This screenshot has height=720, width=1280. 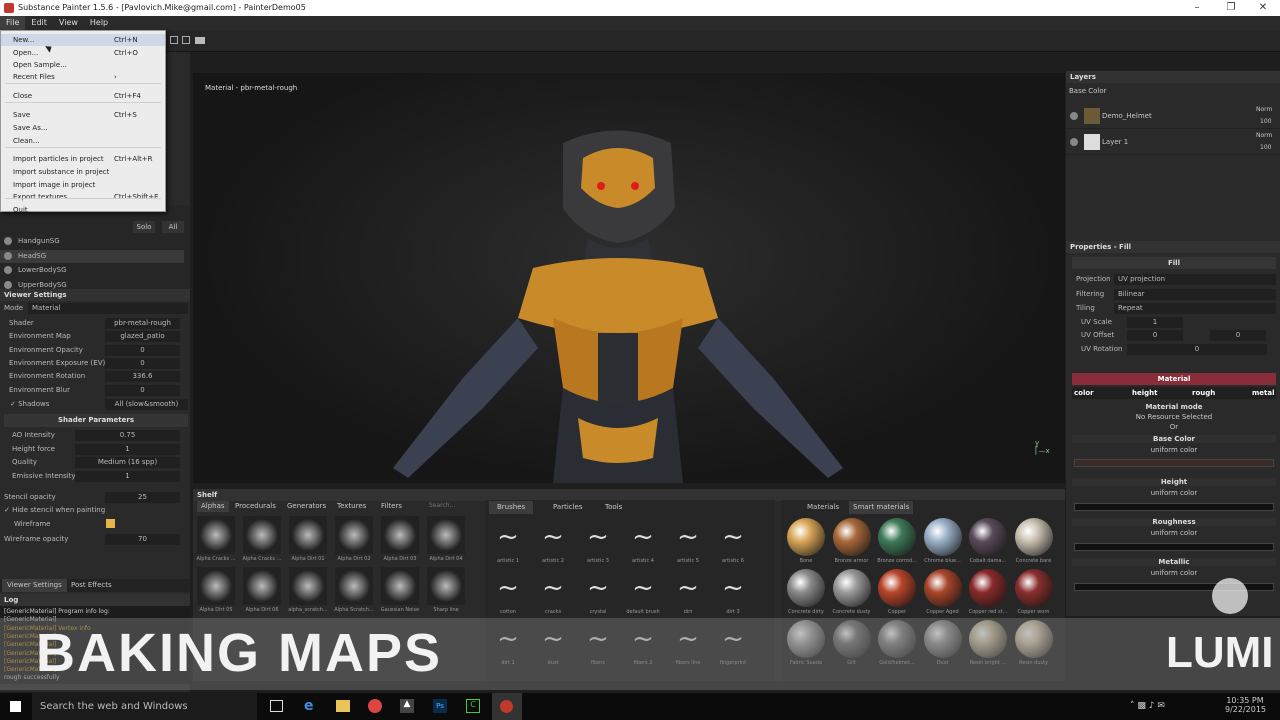 What do you see at coordinates (34, 585) in the screenshot?
I see `tab-viewer-settings: Viewer Settings` at bounding box center [34, 585].